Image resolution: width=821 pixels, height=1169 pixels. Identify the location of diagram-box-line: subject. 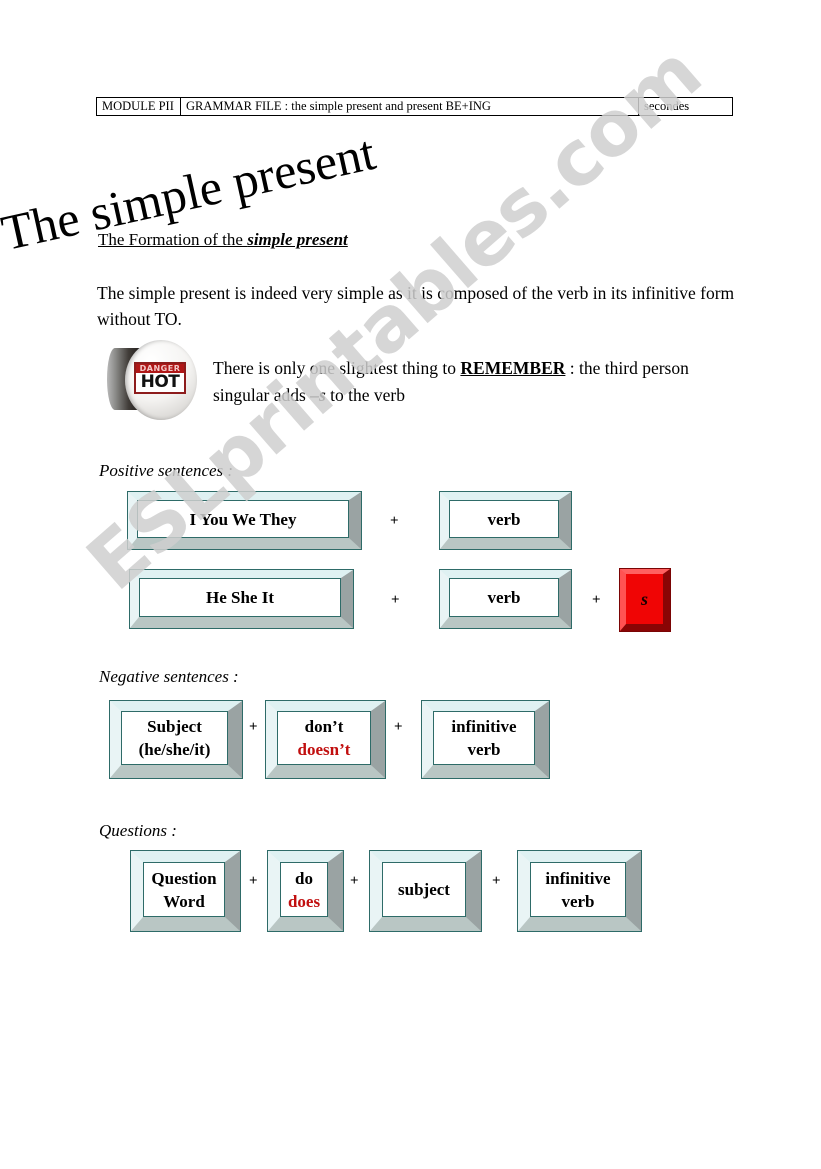
(424, 889).